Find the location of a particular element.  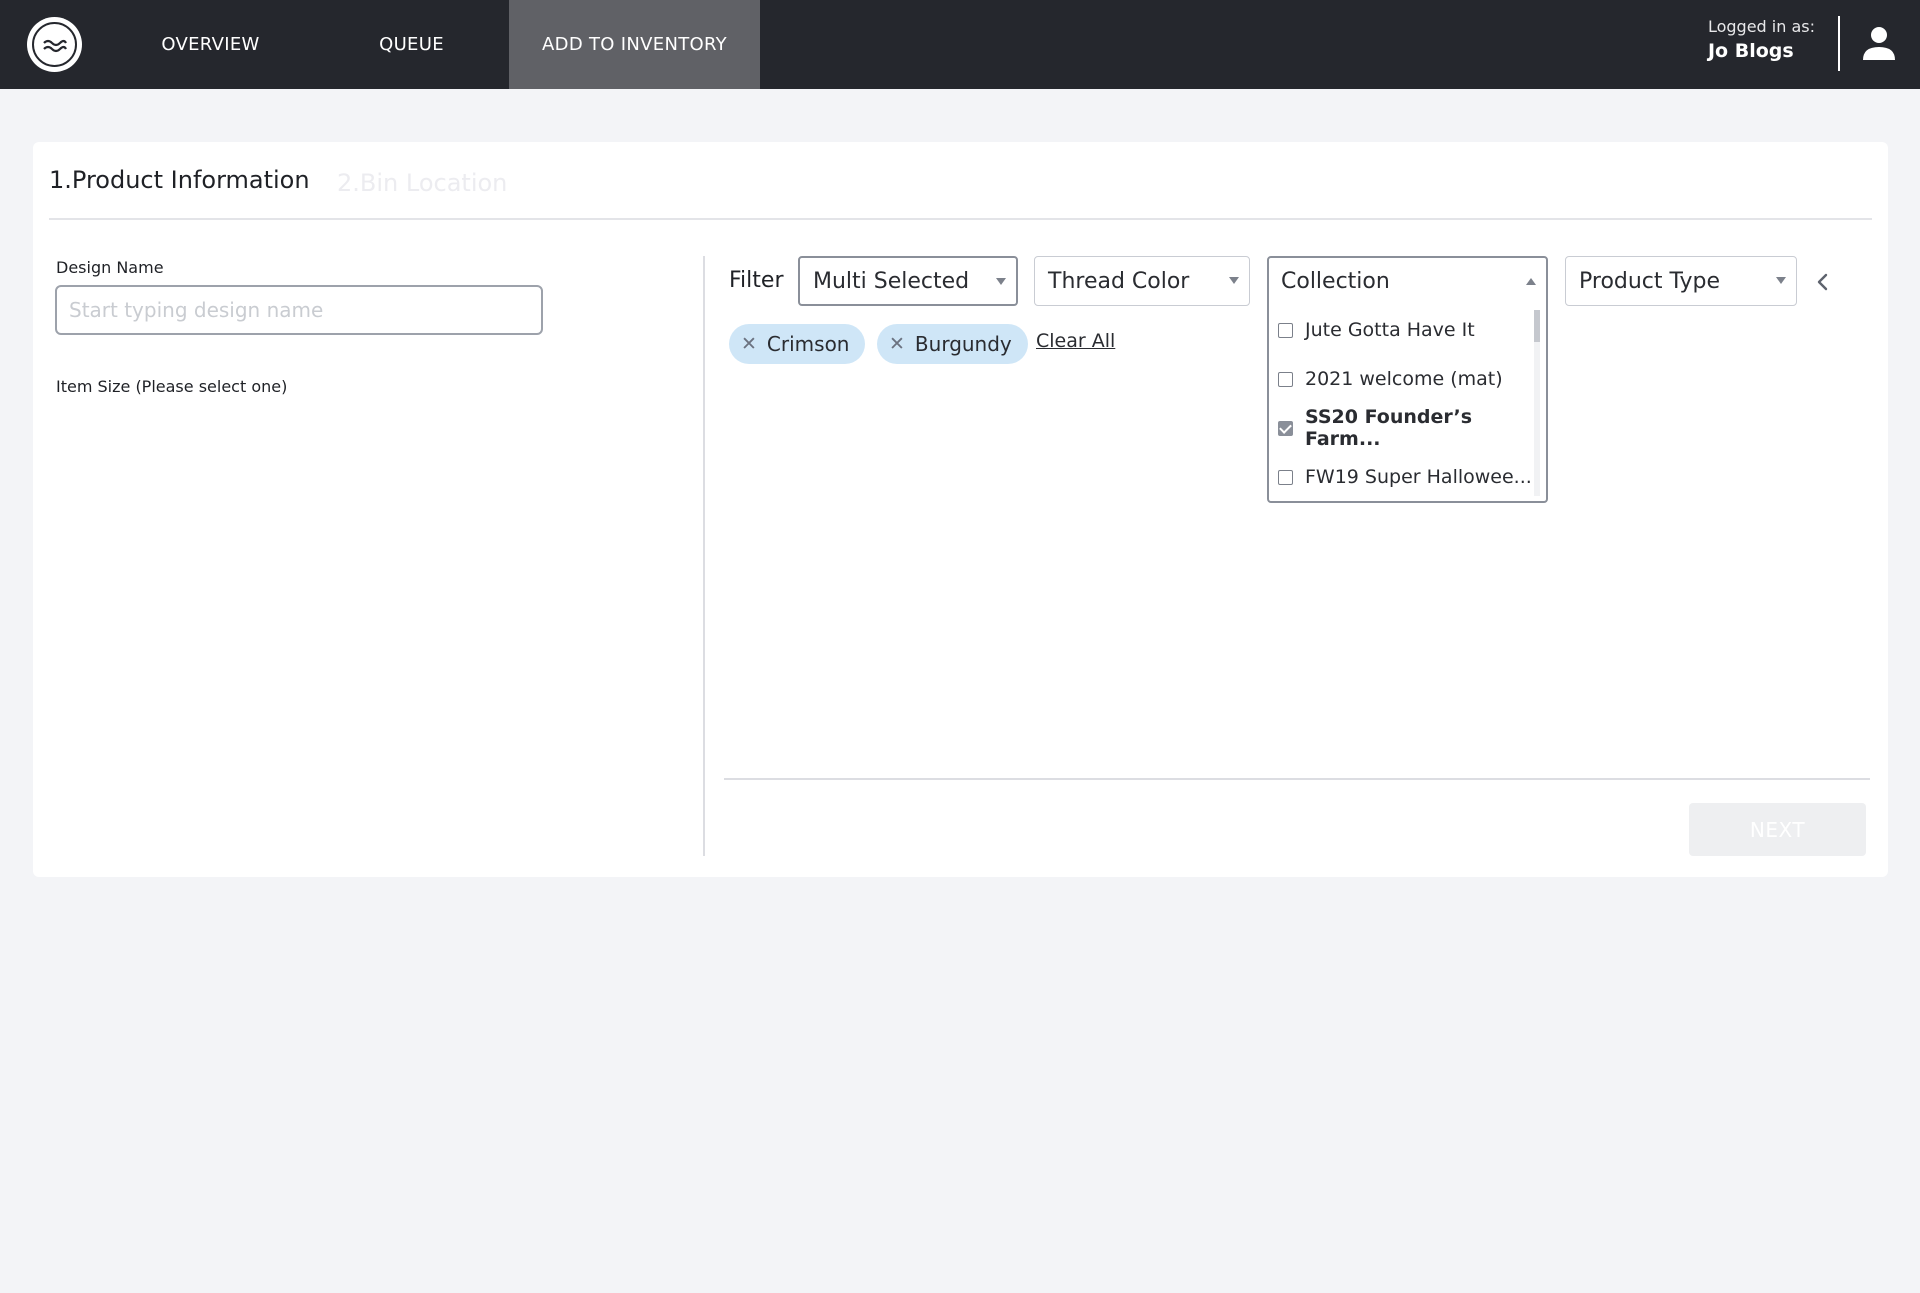

clear-all-link: Clear All is located at coordinates (1075, 341).